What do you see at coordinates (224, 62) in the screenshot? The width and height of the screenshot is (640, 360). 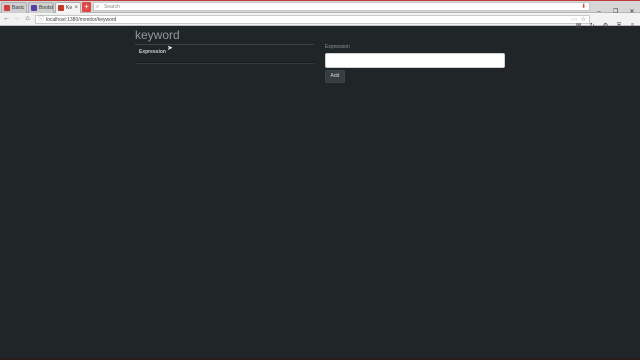 I see `table-divider` at bounding box center [224, 62].